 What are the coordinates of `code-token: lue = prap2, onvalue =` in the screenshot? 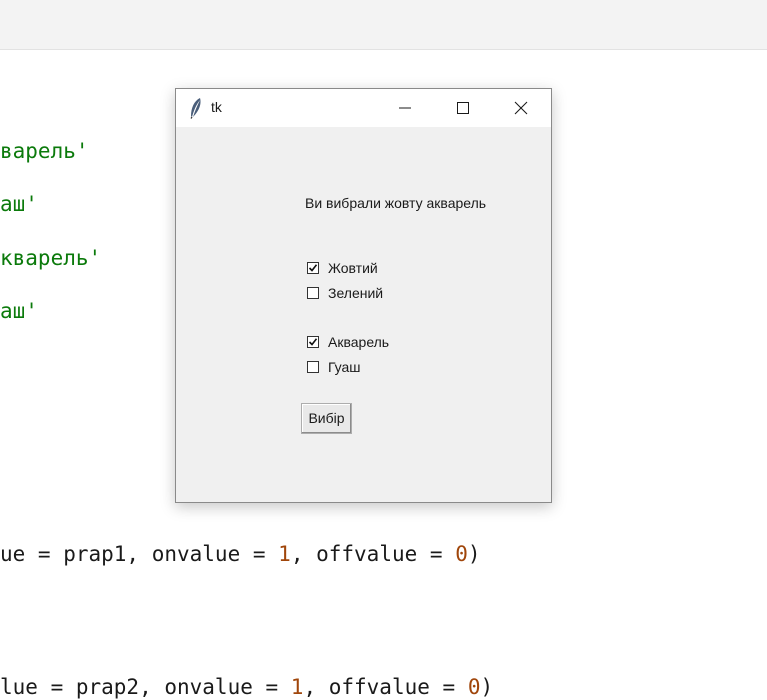 It's located at (145, 687).